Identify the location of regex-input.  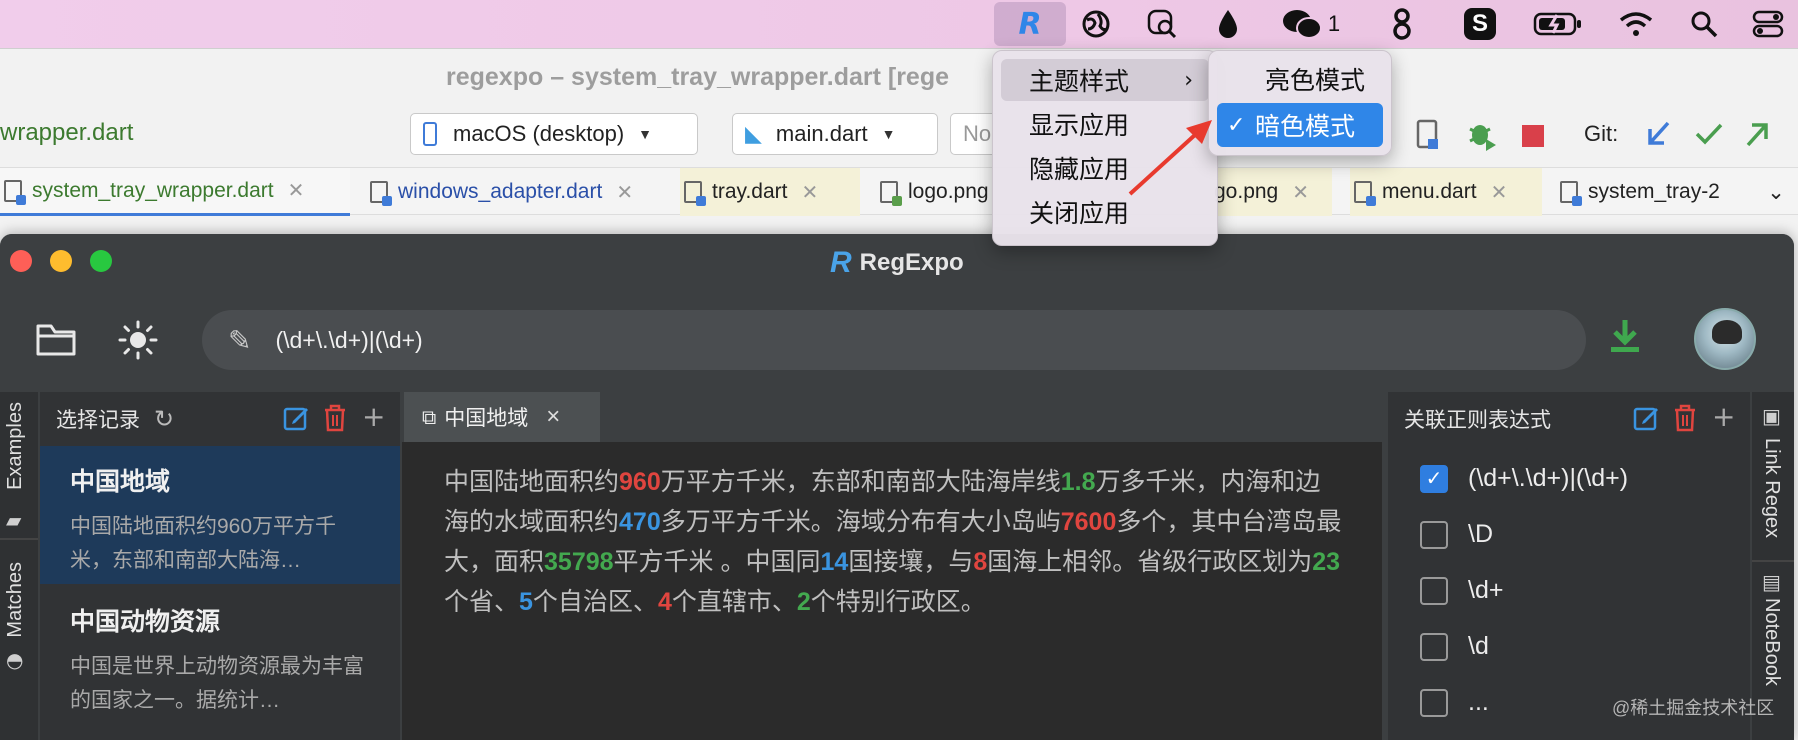
(875, 340).